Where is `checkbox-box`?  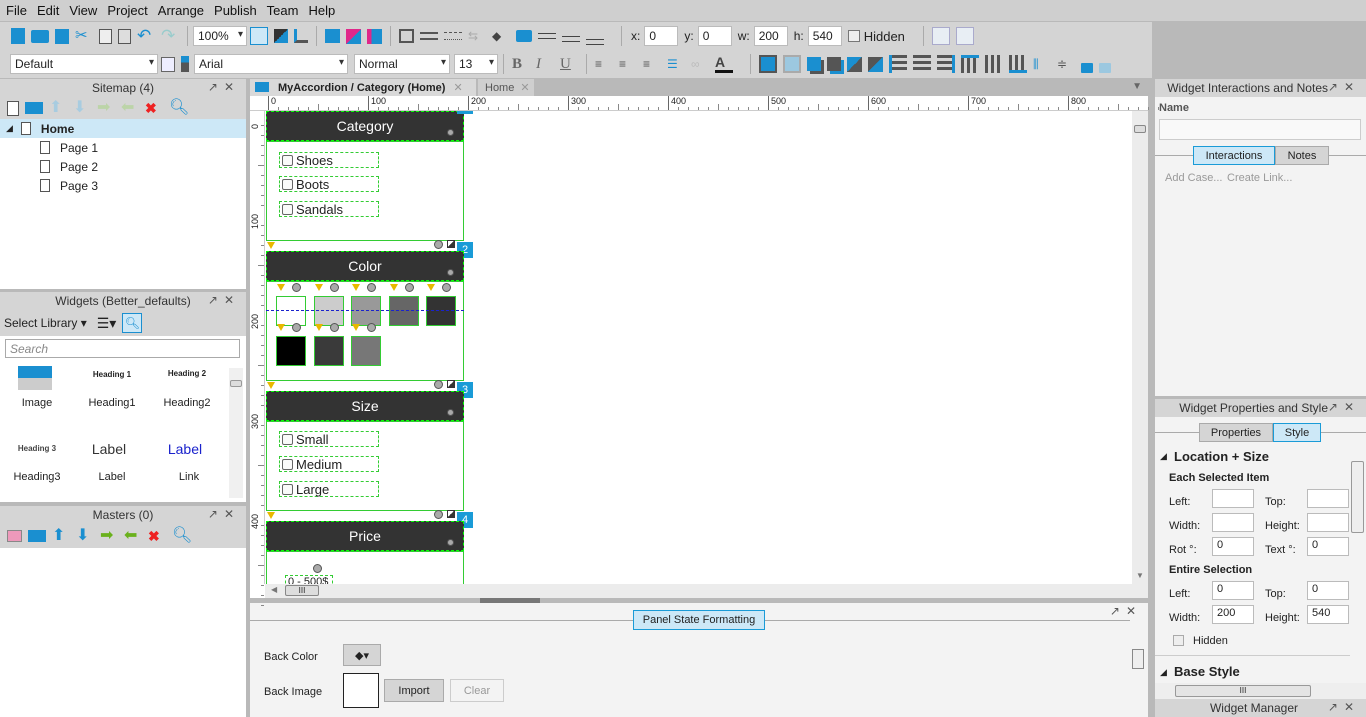
checkbox-box is located at coordinates (287, 464).